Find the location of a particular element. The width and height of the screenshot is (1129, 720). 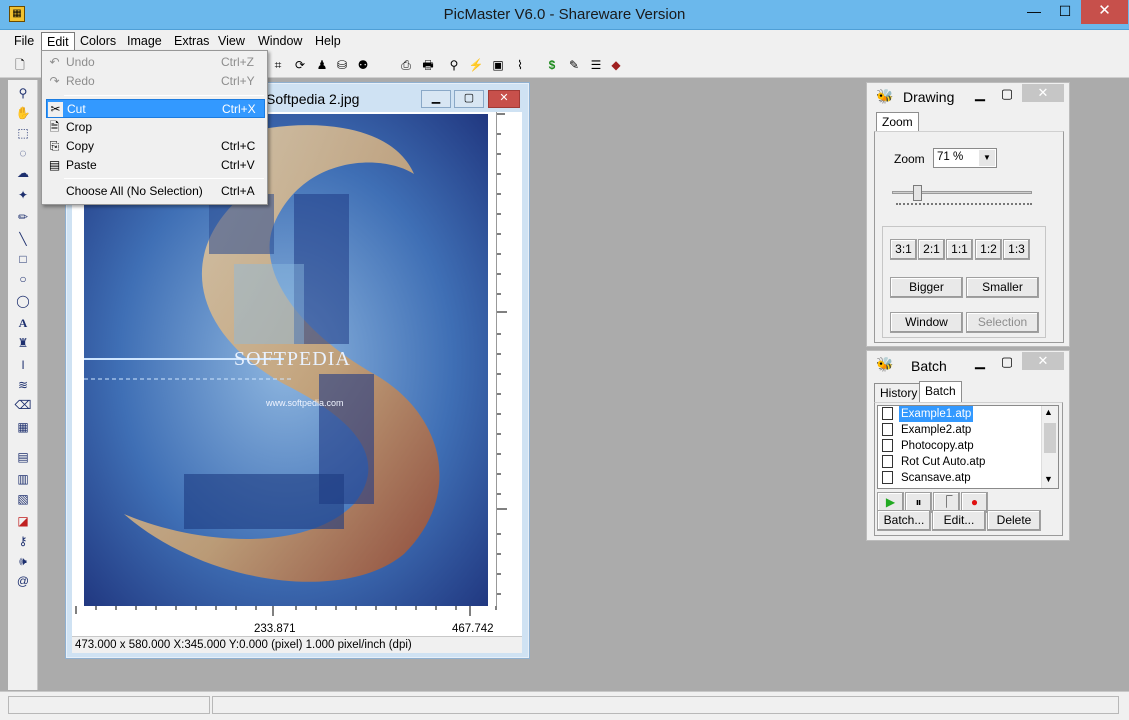

scroll-thumb is located at coordinates (1050, 438).